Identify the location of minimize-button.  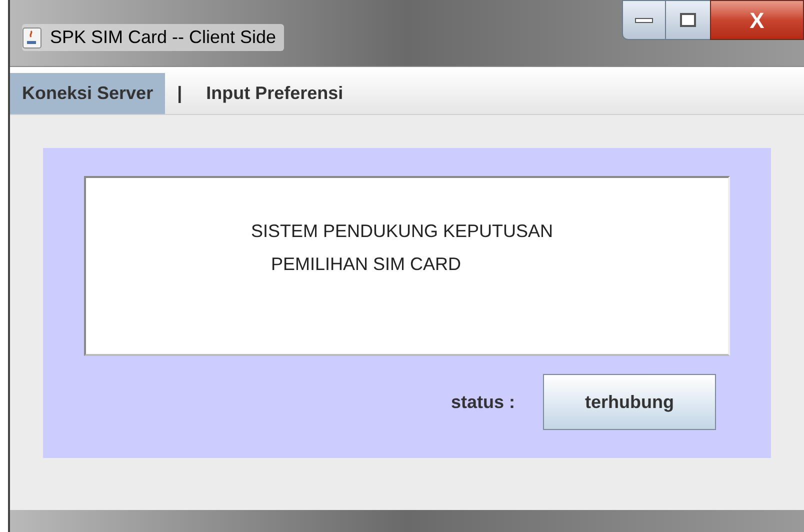
(644, 20).